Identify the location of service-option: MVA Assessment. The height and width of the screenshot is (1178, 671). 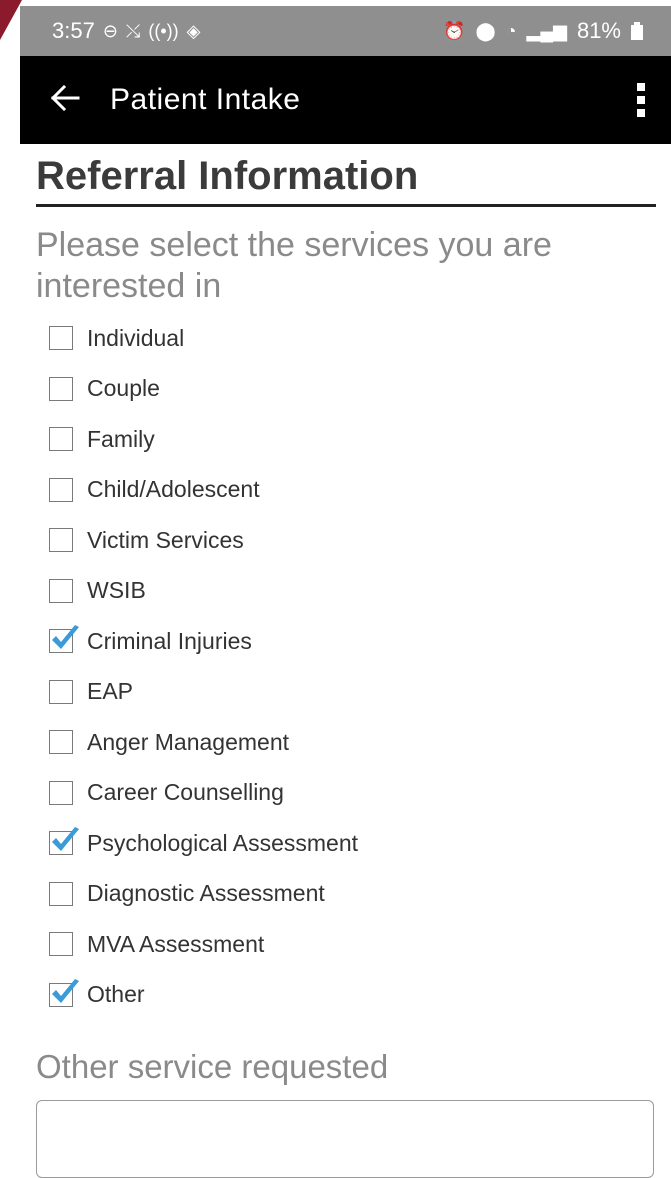
(346, 944).